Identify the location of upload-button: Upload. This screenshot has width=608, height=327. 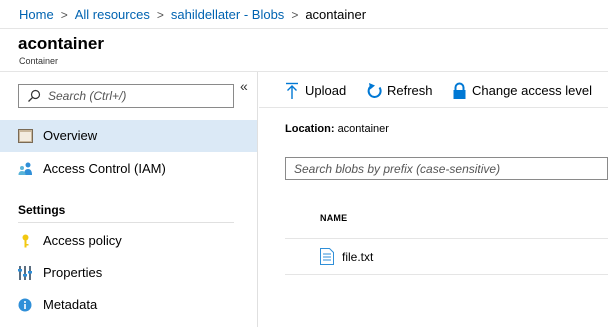
(331, 91).